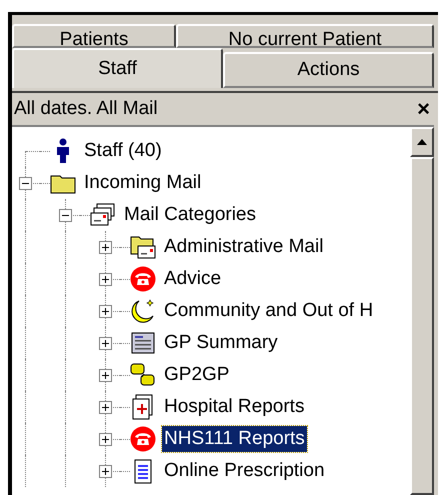 This screenshot has height=495, width=441. Describe the element at coordinates (269, 311) in the screenshot. I see `tree-item: Community and Out of H` at that location.